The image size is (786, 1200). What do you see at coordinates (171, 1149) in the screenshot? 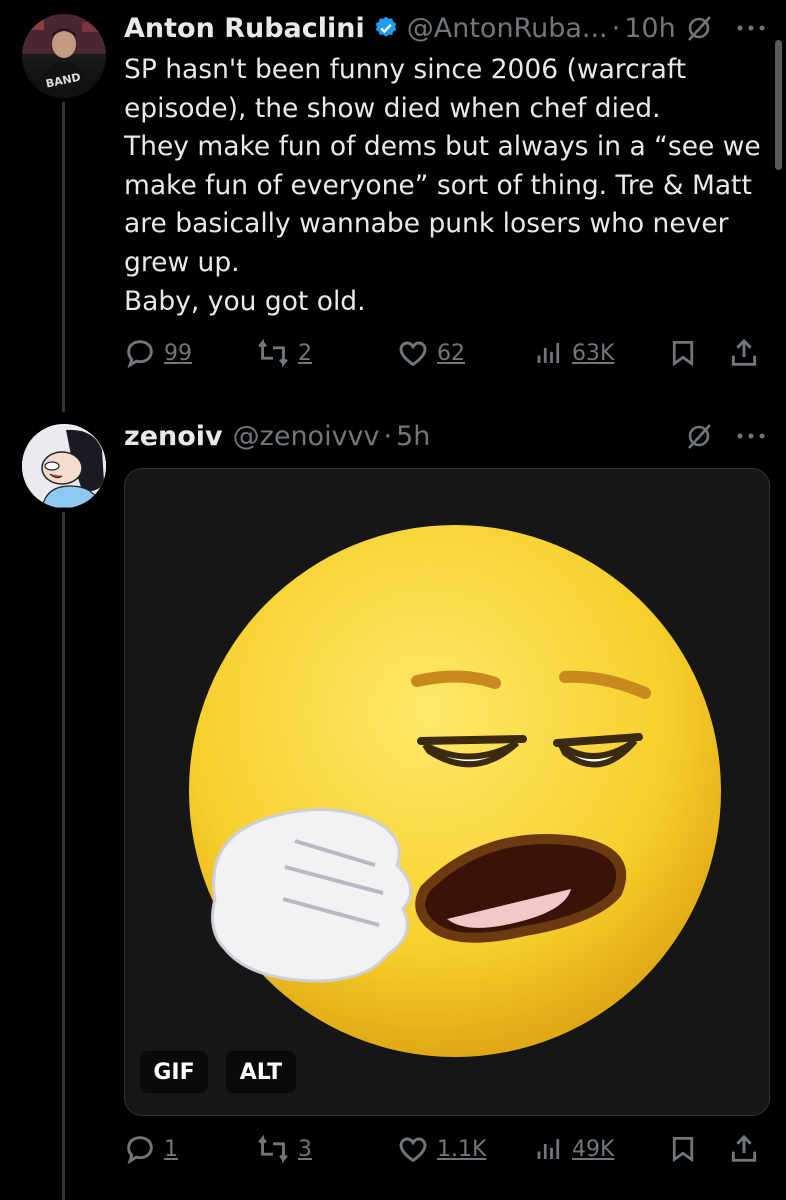
I see `reply-count: 1` at bounding box center [171, 1149].